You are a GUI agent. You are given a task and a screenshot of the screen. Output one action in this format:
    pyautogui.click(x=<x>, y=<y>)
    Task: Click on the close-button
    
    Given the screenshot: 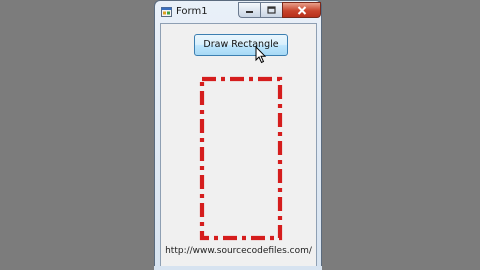 What is the action you would take?
    pyautogui.click(x=301, y=10)
    